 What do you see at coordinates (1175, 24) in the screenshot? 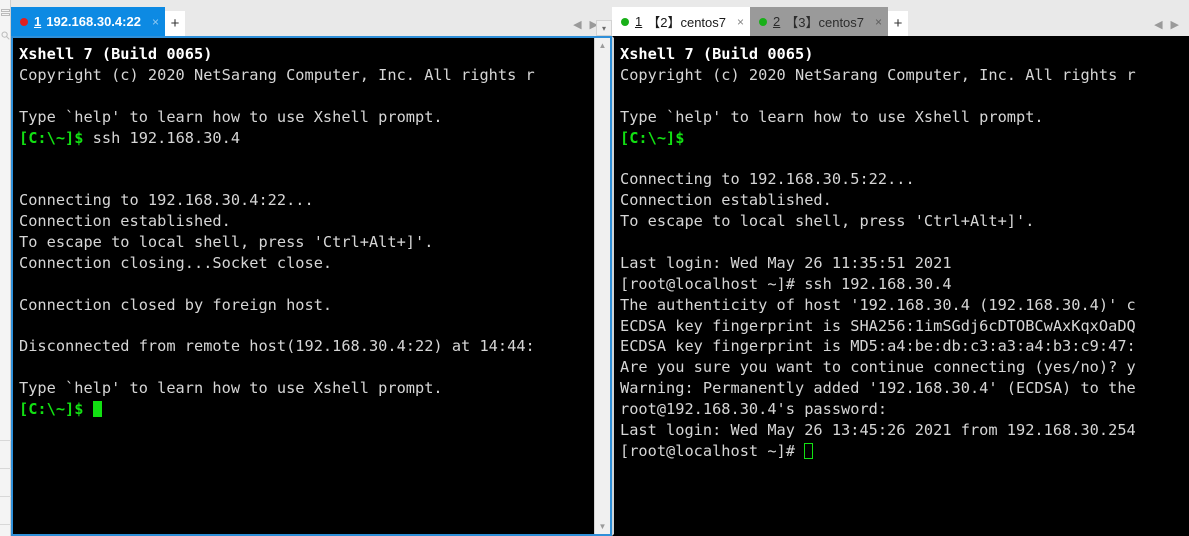
I see `tab-scroll-right-icon: ▶` at bounding box center [1175, 24].